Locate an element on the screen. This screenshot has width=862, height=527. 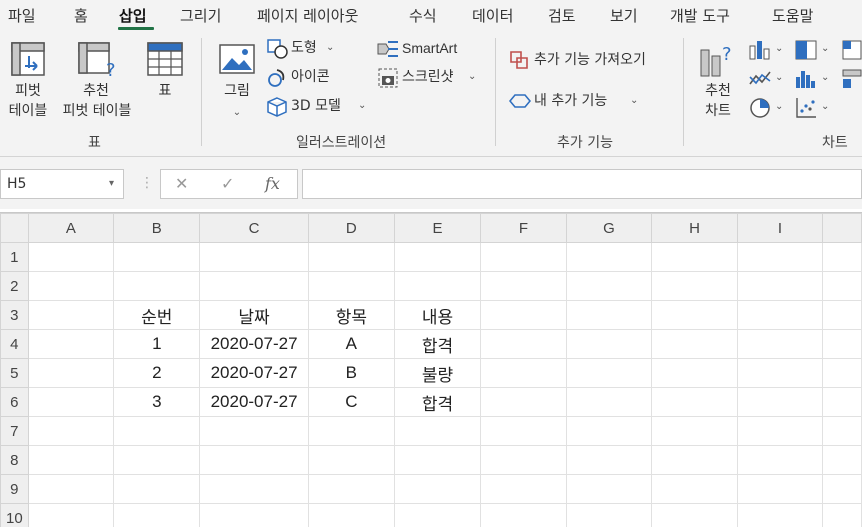
column-header: H is located at coordinates (695, 228).